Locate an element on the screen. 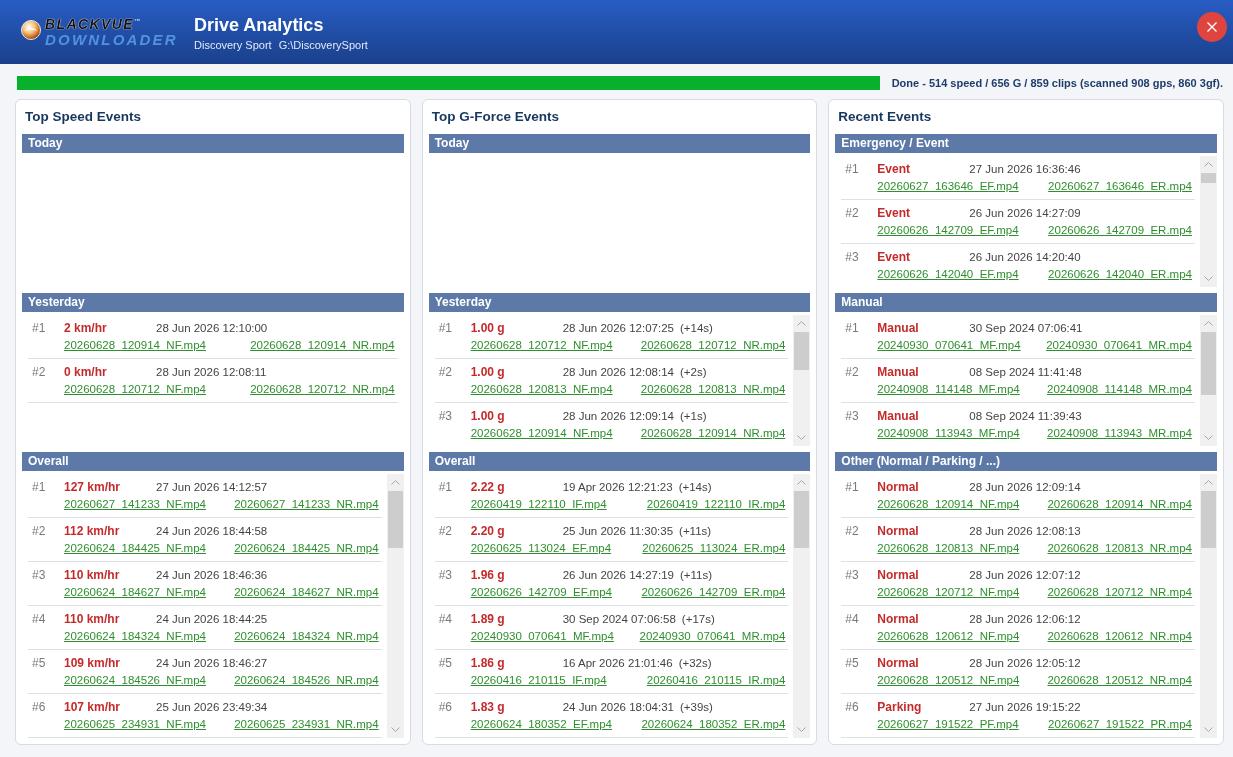 This screenshot has width=1233, height=757. file-link: 20240908_114148_MR.mp4 is located at coordinates (1119, 388).